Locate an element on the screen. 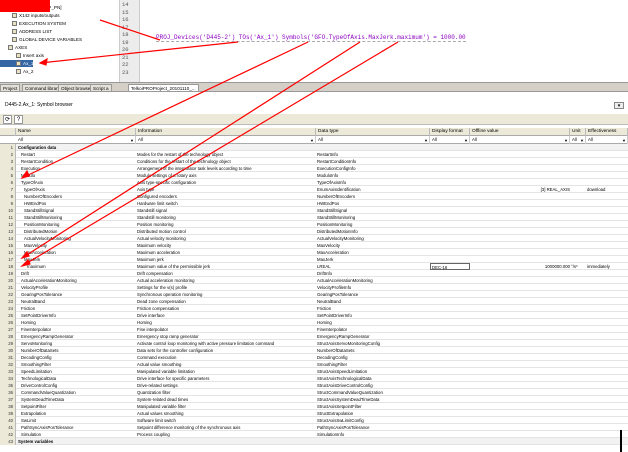  cell-info: Drive-related settings is located at coordinates (226, 385).